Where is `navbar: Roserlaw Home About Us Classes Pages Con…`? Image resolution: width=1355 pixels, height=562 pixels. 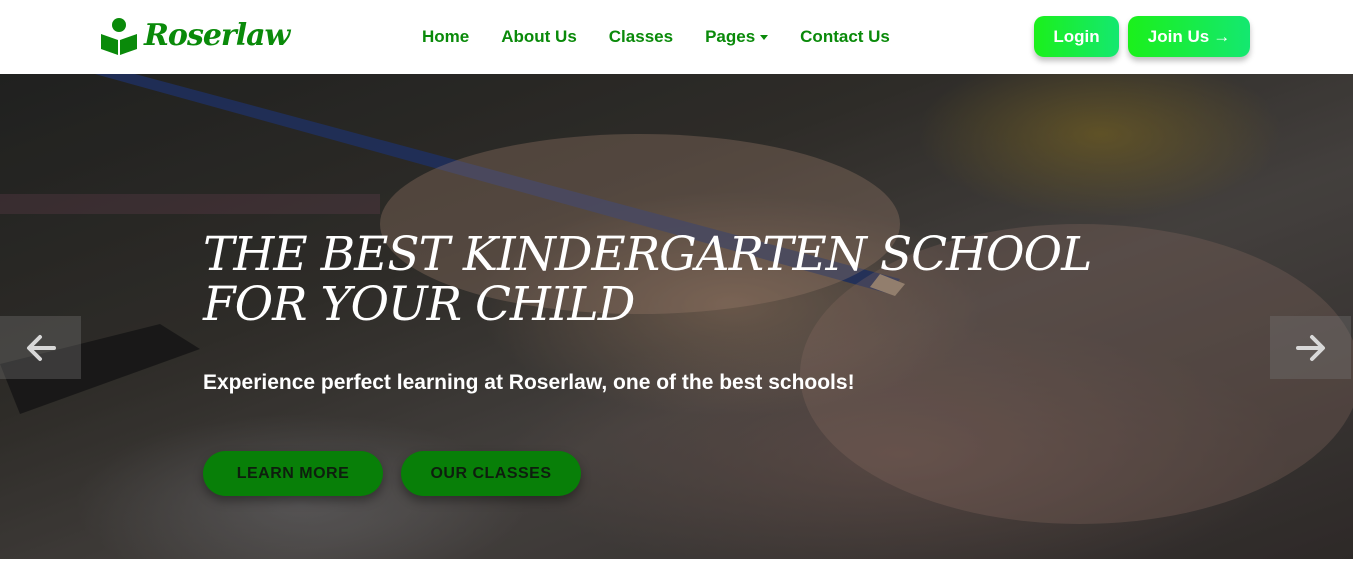 navbar: Roserlaw Home About Us Classes Pages Con… is located at coordinates (677, 37).